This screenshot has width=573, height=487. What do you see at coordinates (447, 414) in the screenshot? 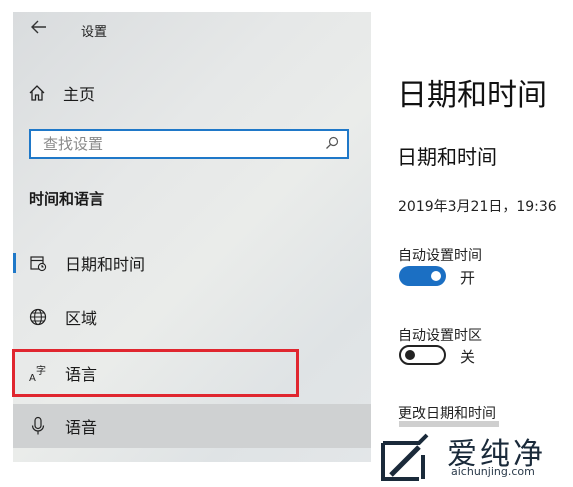
I see `change-datetime-label: 更改日期和时间` at bounding box center [447, 414].